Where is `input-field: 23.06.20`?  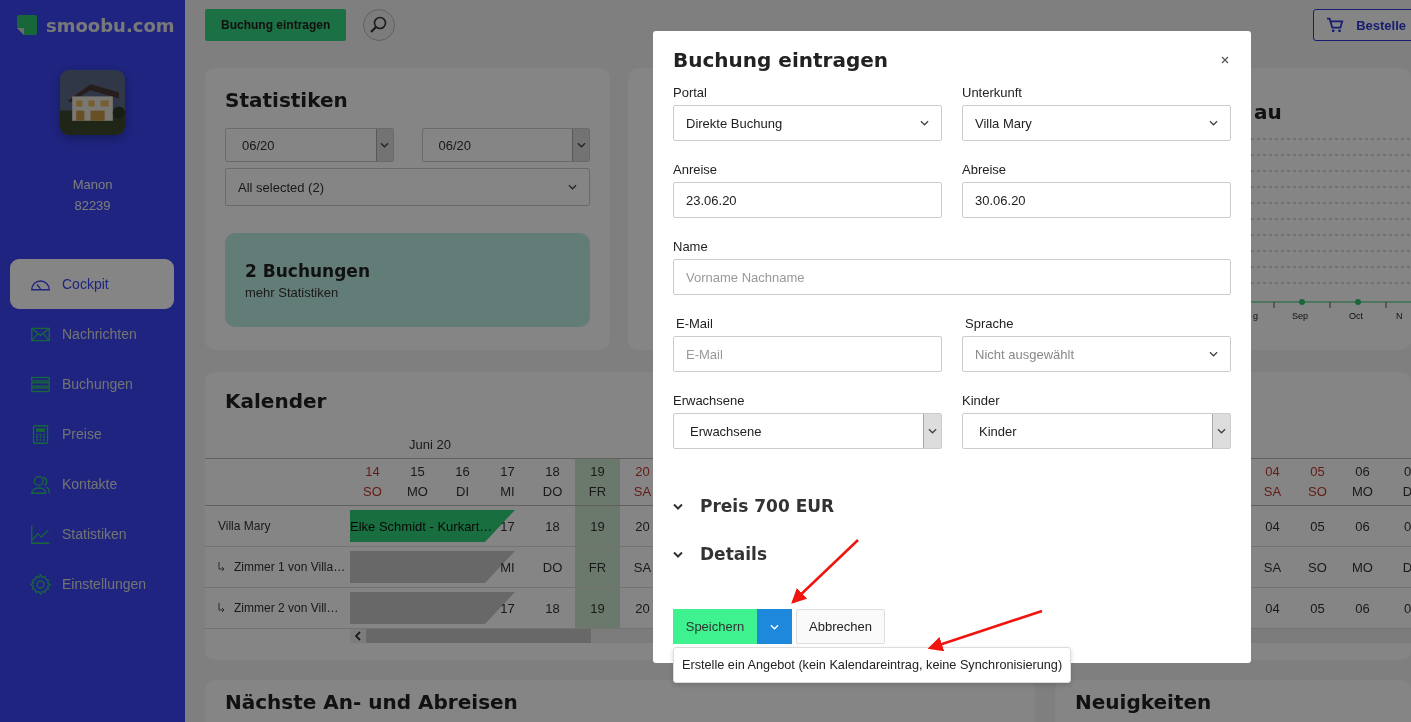 input-field: 23.06.20 is located at coordinates (807, 200).